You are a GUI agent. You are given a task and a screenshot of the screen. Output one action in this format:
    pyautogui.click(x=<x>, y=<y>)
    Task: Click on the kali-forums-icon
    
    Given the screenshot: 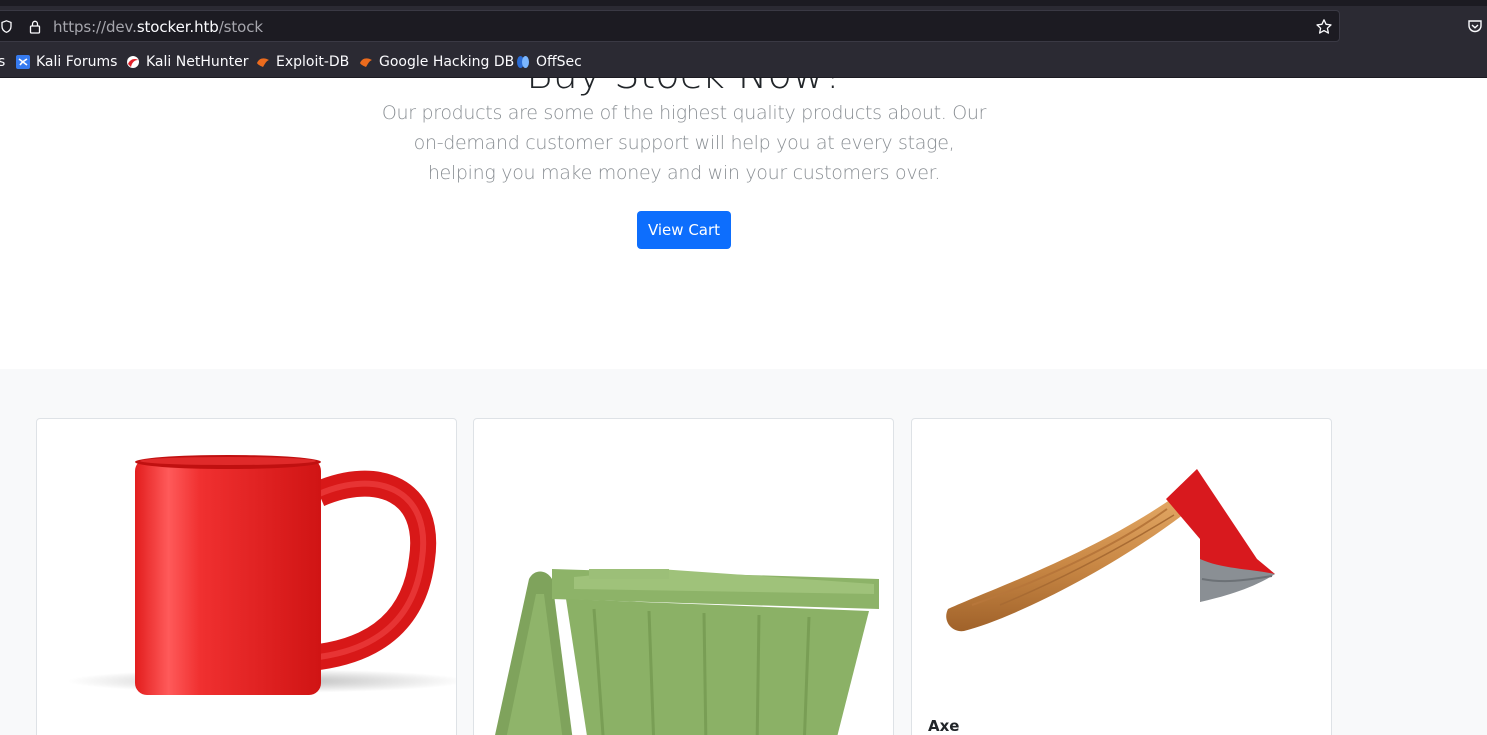 What is the action you would take?
    pyautogui.click(x=23, y=62)
    